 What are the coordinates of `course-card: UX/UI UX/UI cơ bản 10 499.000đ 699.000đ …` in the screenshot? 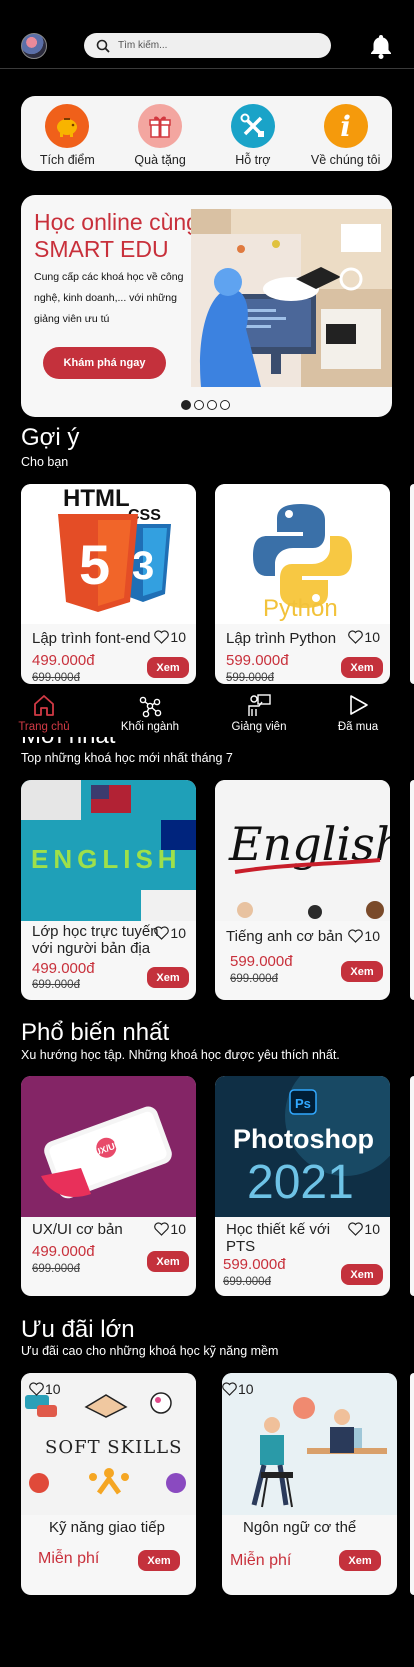 It's located at (108, 1186).